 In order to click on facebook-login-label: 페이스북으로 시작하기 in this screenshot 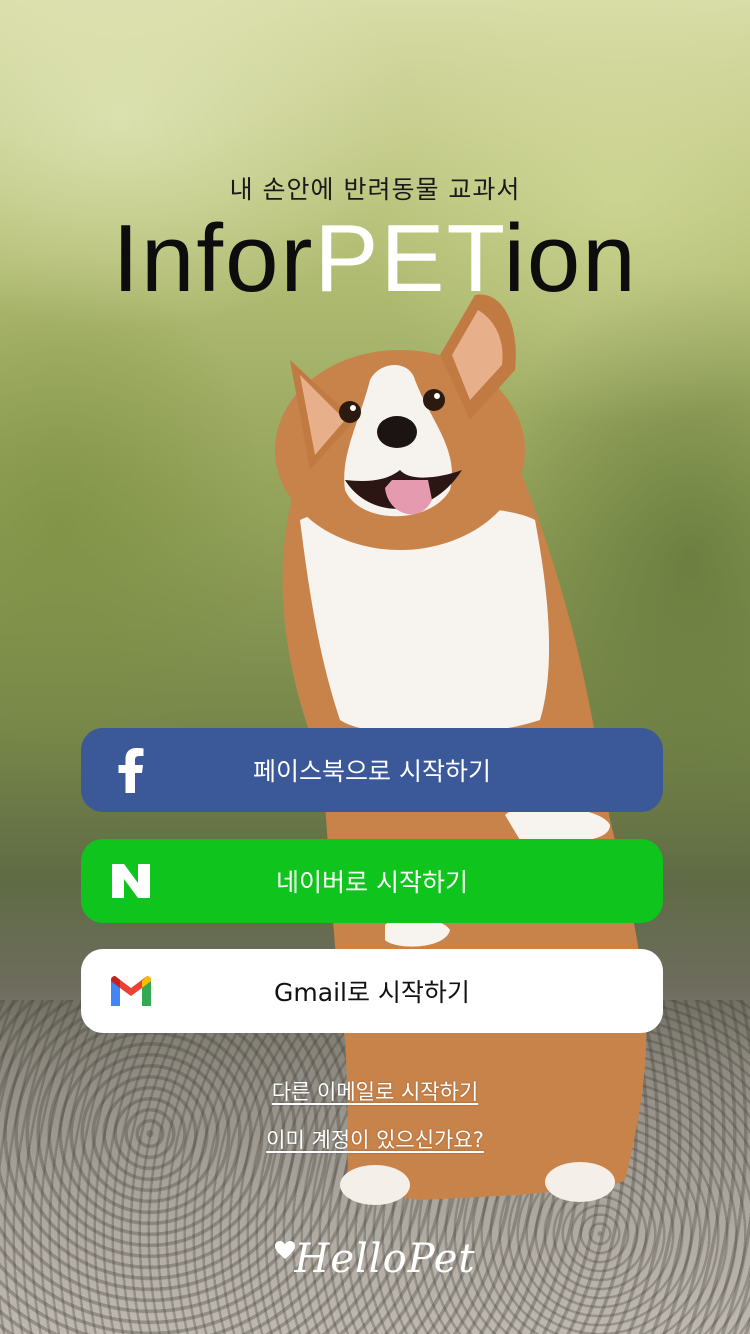, I will do `click(372, 771)`.